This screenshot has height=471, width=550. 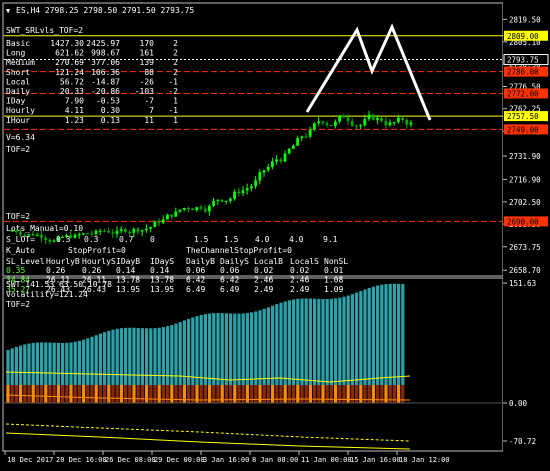 What do you see at coordinates (201, 239) in the screenshot?
I see `lot-header-value: 1.5` at bounding box center [201, 239].